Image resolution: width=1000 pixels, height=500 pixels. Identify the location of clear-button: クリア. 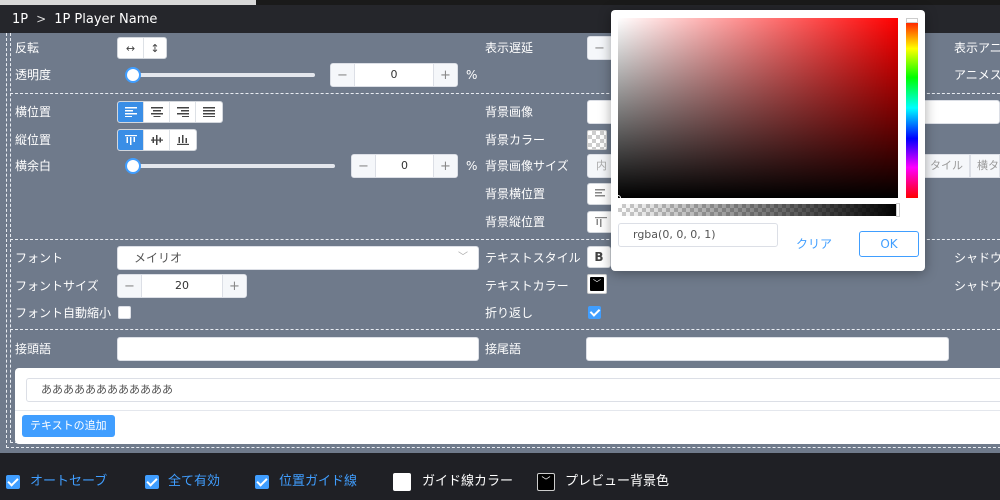
(814, 243).